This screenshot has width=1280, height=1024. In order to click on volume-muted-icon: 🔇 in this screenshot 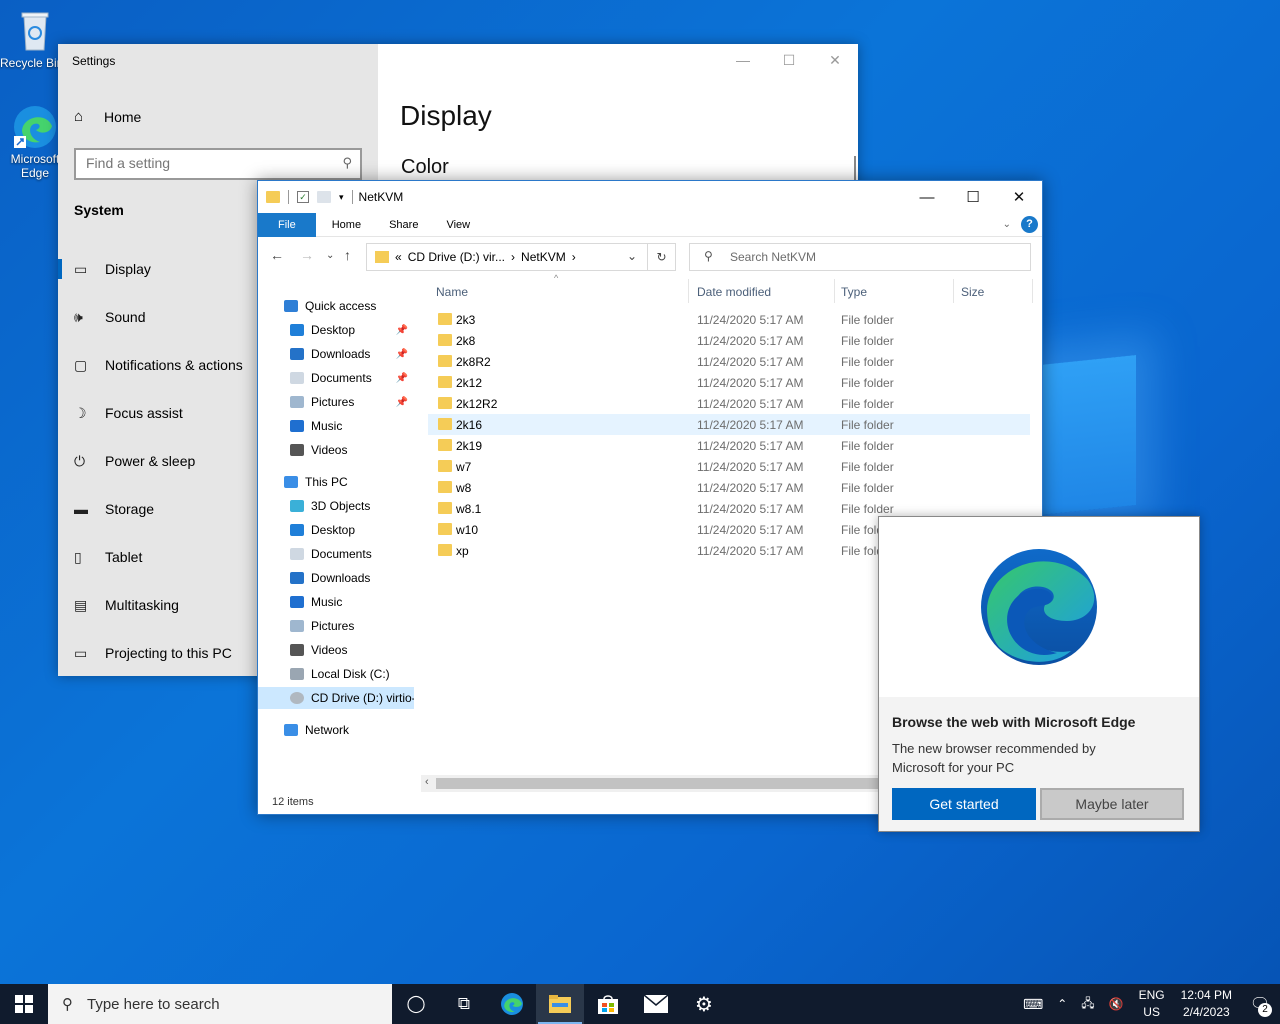, I will do `click(1116, 1004)`.